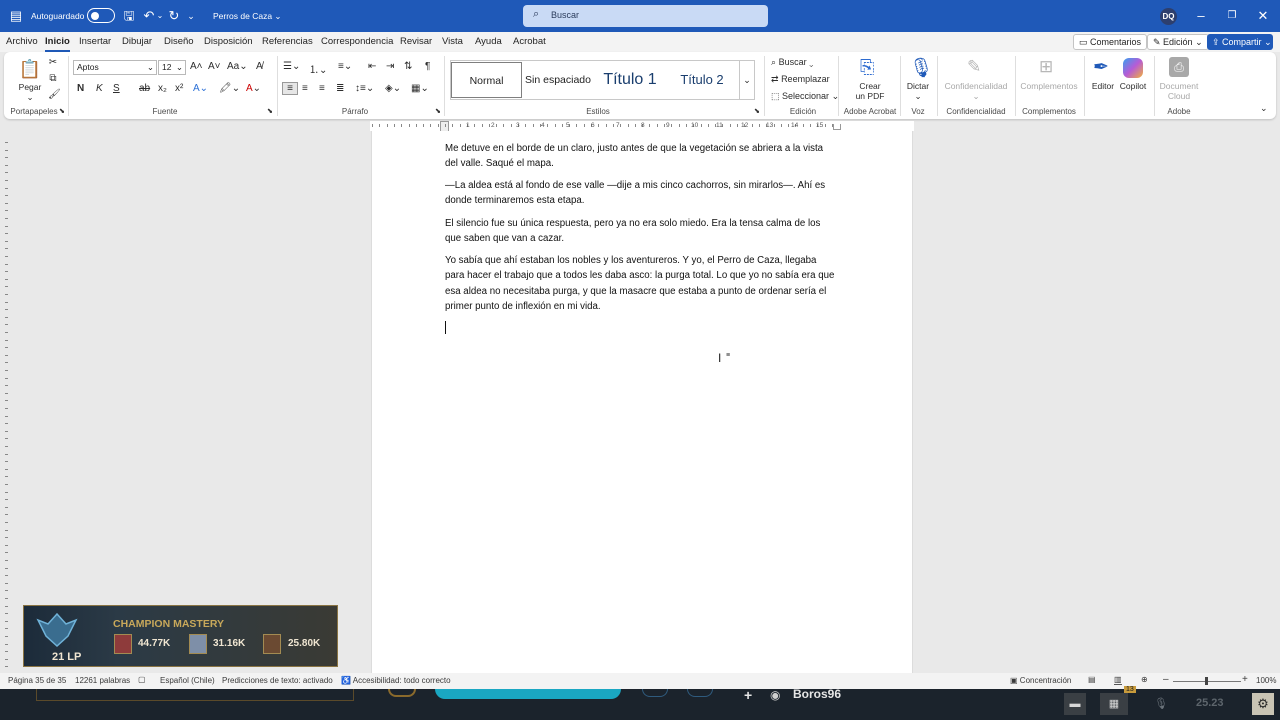 This screenshot has height=720, width=1280. What do you see at coordinates (196, 66) in the screenshot?
I see `grow-font-icon: A˄` at bounding box center [196, 66].